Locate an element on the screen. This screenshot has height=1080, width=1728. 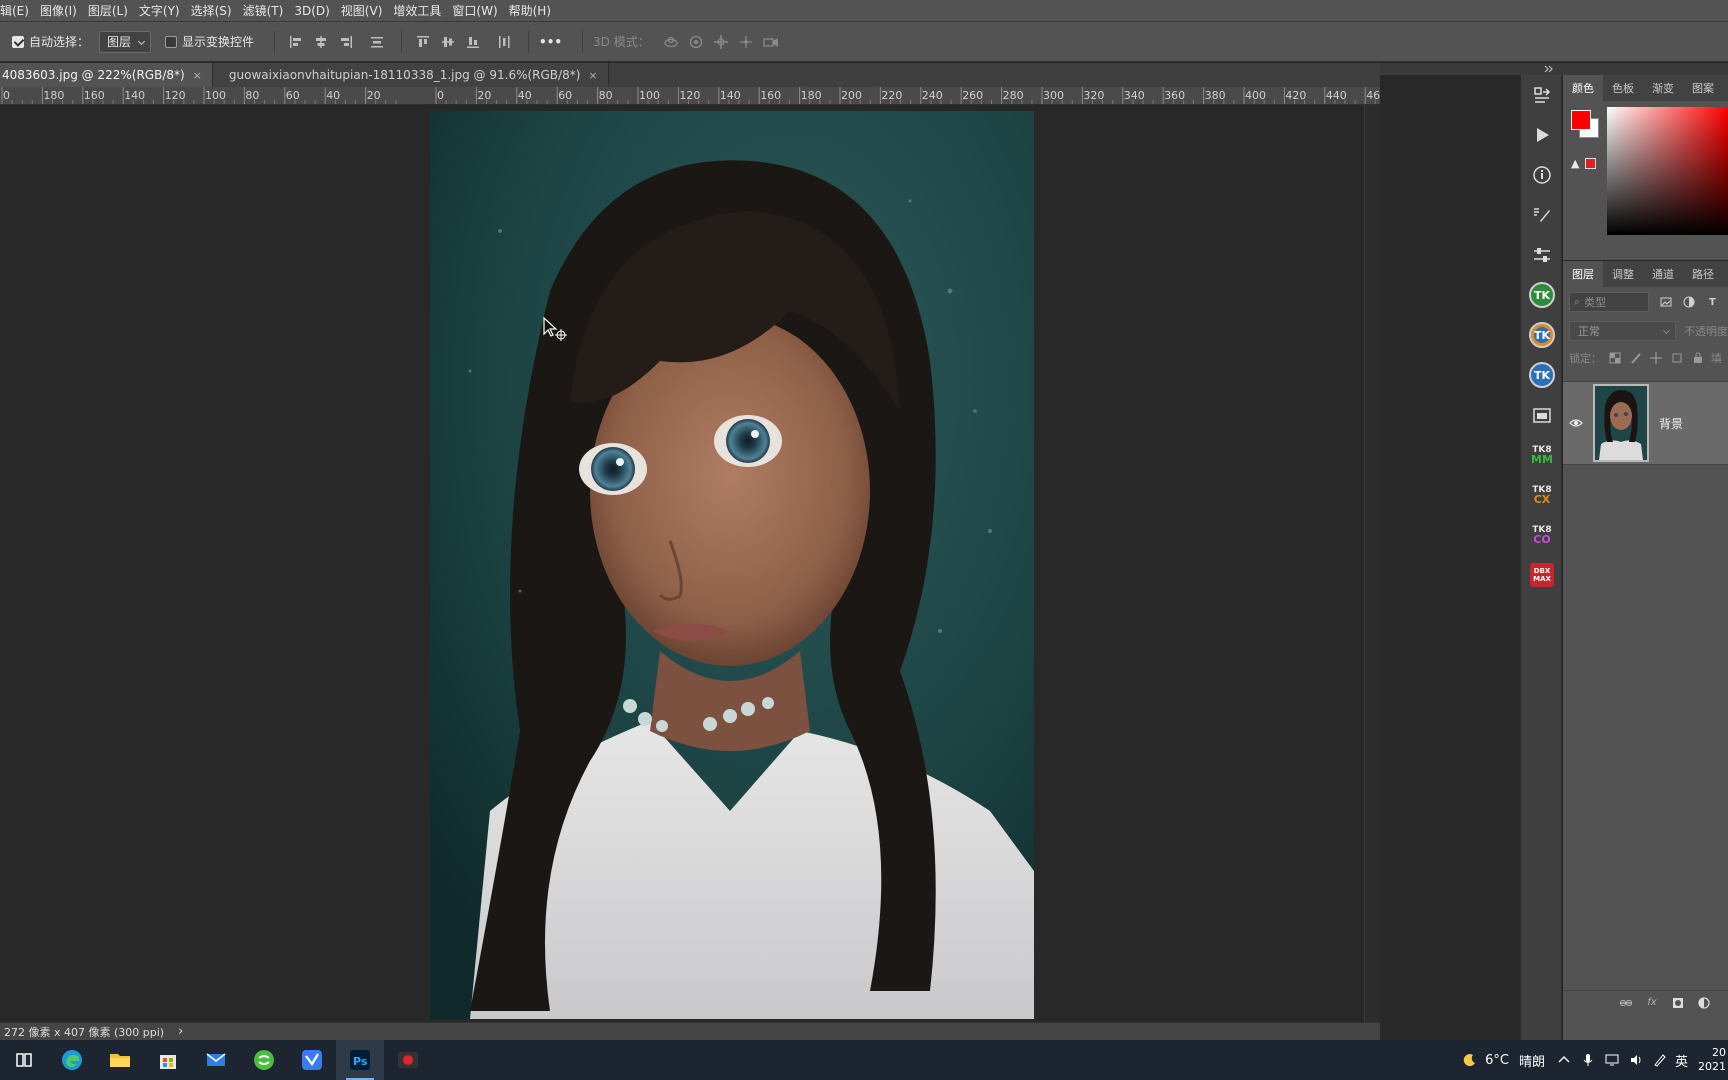
menu-filter: 滤镜(T) is located at coordinates (263, 10).